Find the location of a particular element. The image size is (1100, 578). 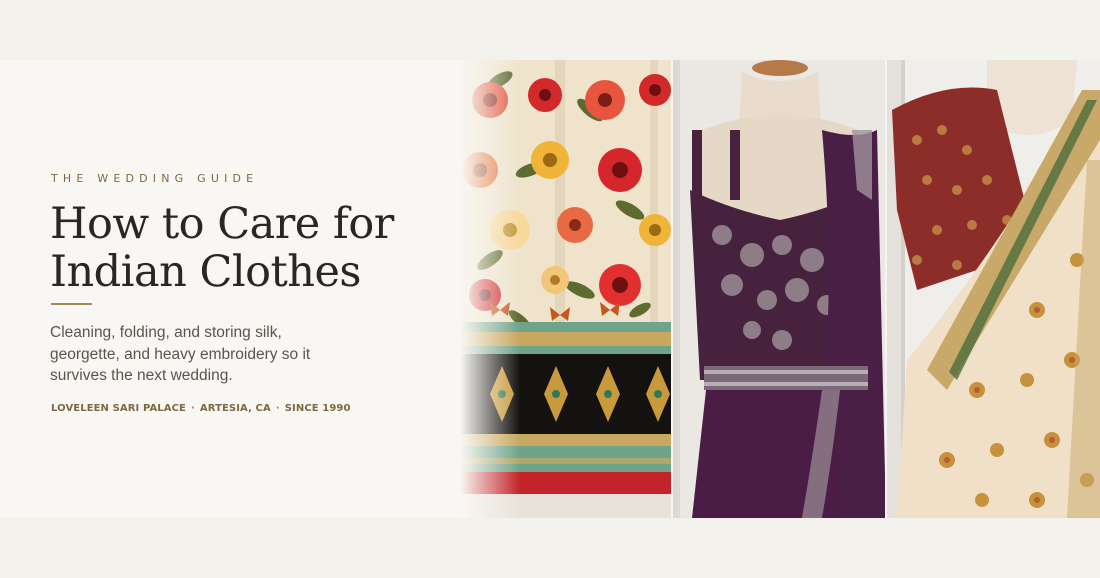

title-line-1: How to Care for is located at coordinates (222, 224).